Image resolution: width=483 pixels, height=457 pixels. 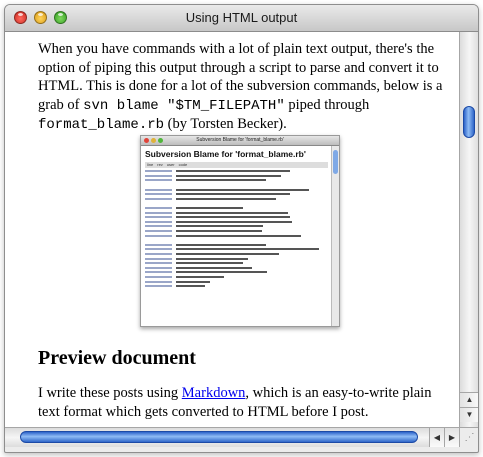 I want to click on screenshot-column-headers: line rev user code, so click(x=236, y=165).